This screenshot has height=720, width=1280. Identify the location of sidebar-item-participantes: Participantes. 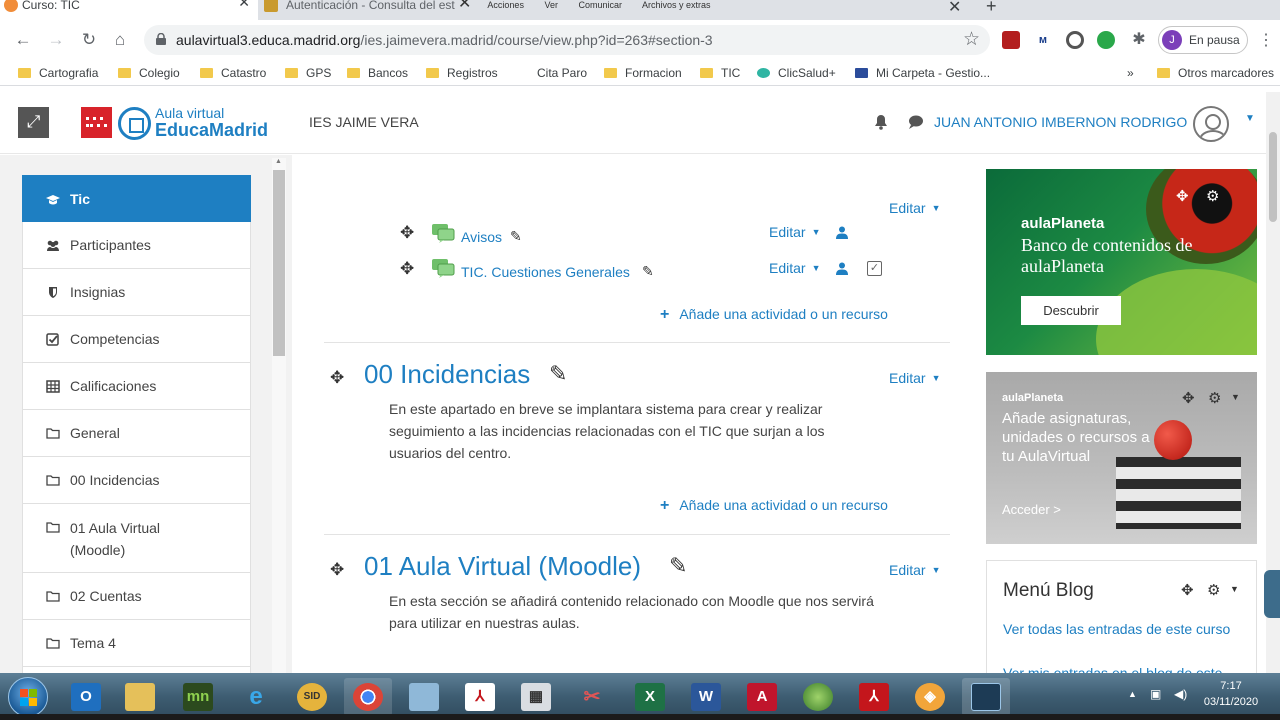
(136, 245).